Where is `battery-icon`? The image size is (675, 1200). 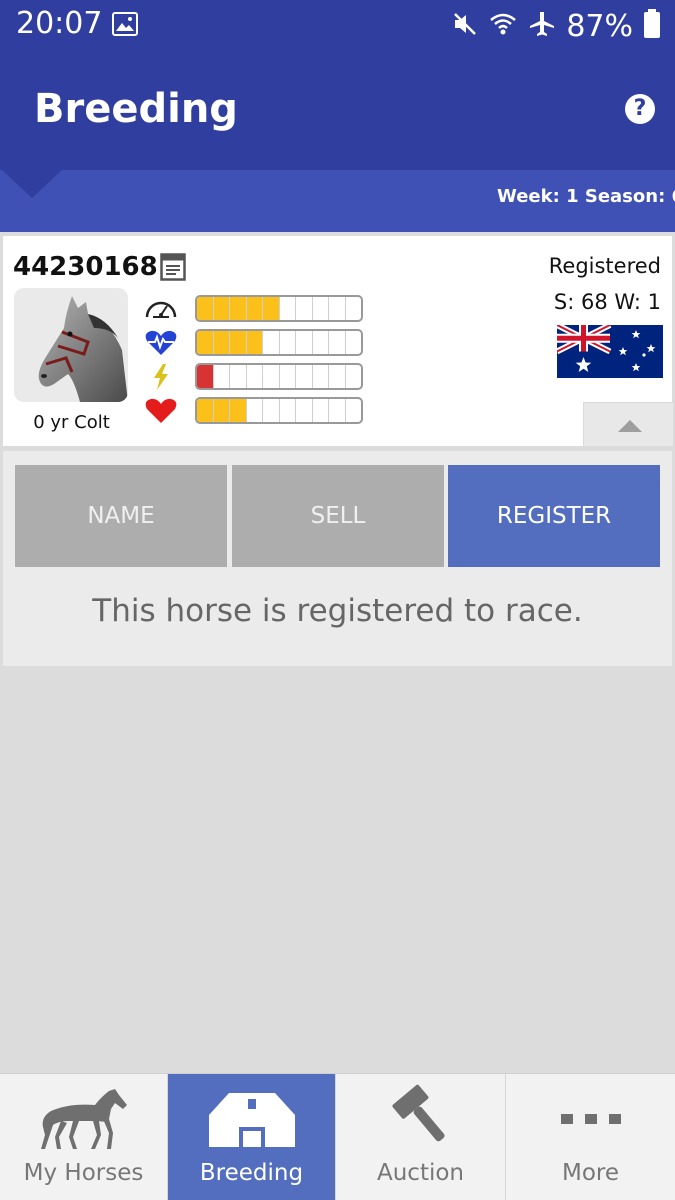 battery-icon is located at coordinates (652, 26).